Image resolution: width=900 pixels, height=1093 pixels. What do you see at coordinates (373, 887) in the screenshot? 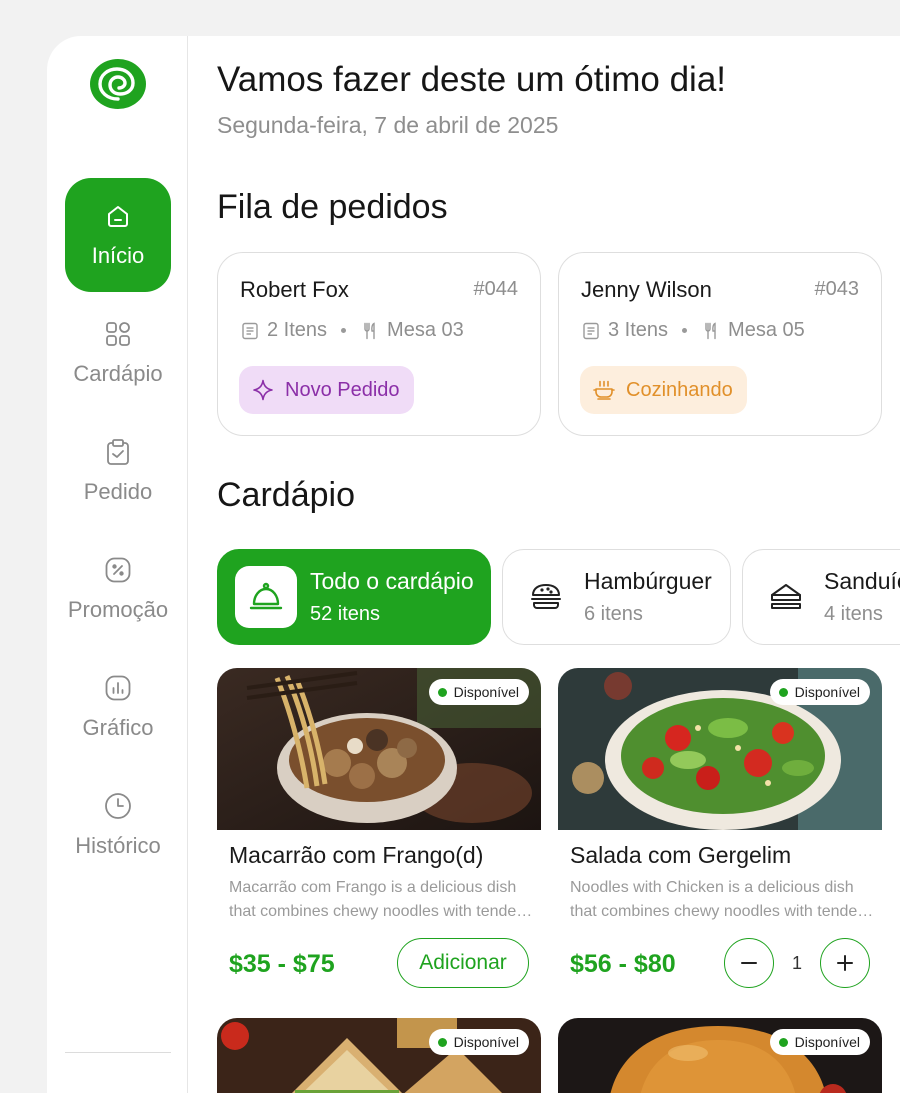
I see `description-line: Macarrão com Frango is a delicious dish` at bounding box center [373, 887].